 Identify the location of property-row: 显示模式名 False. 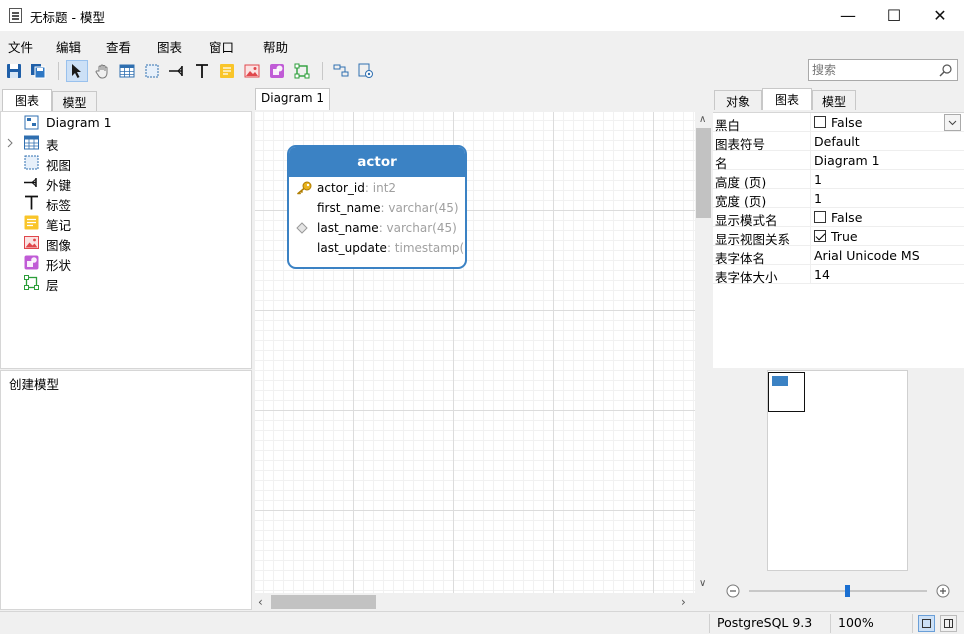
(838, 218).